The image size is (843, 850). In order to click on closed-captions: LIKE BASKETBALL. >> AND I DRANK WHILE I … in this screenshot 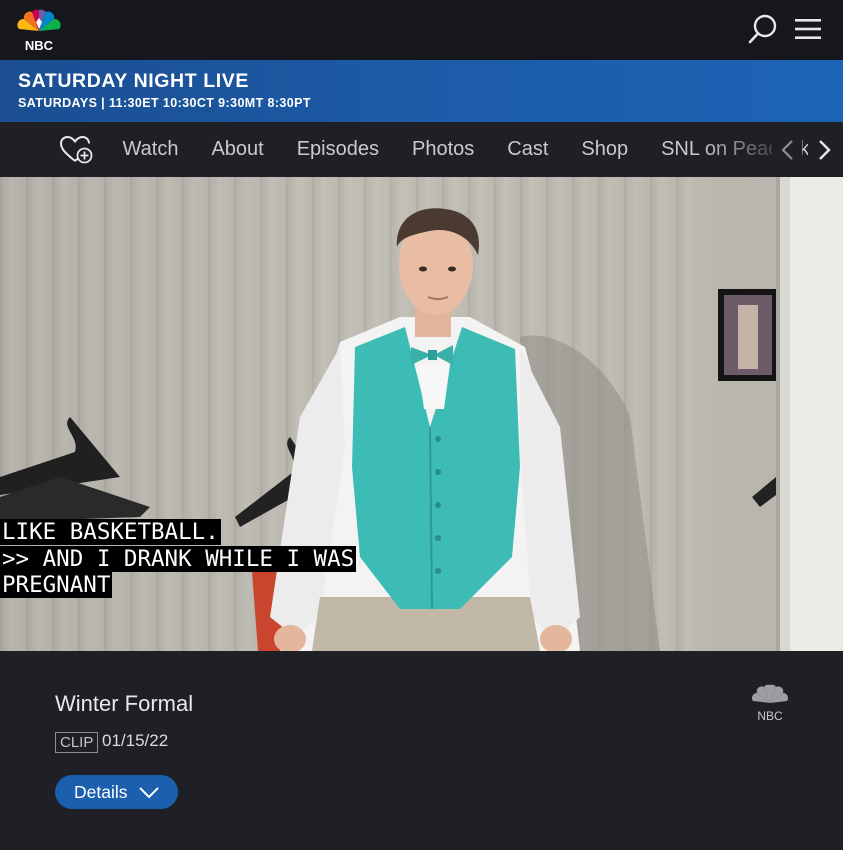, I will do `click(178, 559)`.